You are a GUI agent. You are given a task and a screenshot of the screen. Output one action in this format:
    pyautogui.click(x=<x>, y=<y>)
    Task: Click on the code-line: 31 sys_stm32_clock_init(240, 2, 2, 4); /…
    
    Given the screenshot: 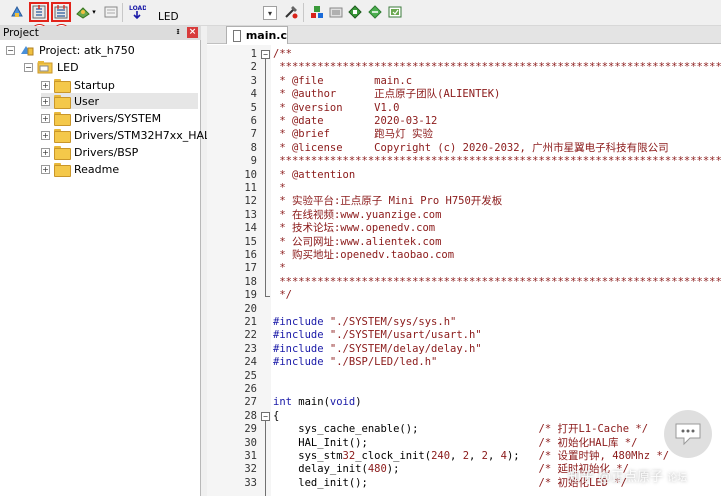 What is the action you would take?
    pyautogui.click(x=464, y=456)
    